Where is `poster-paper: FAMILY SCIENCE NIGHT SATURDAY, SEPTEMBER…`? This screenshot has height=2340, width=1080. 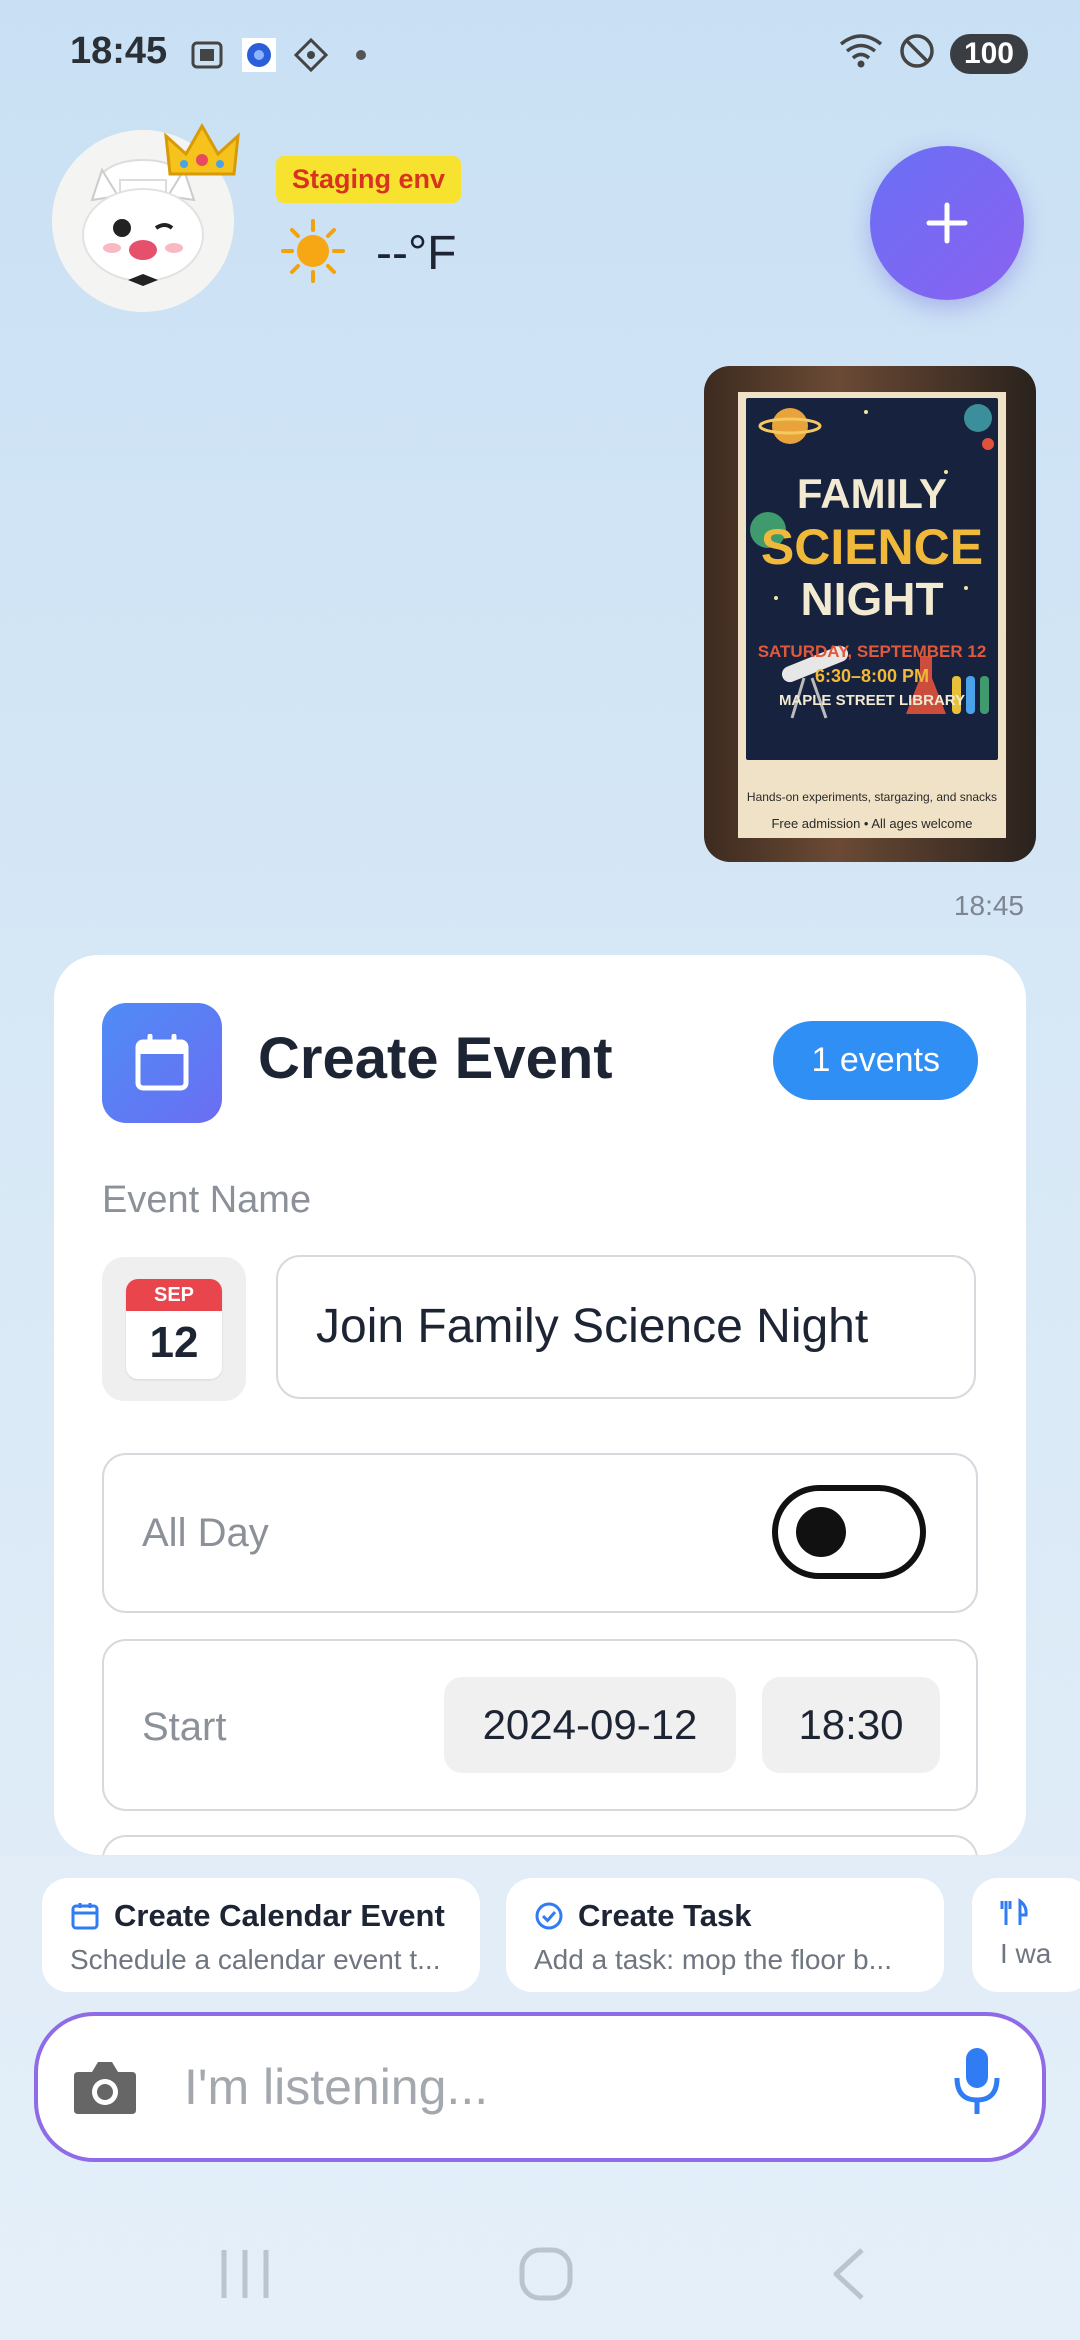 poster-paper: FAMILY SCIENCE NIGHT SATURDAY, SEPTEMBER… is located at coordinates (872, 615).